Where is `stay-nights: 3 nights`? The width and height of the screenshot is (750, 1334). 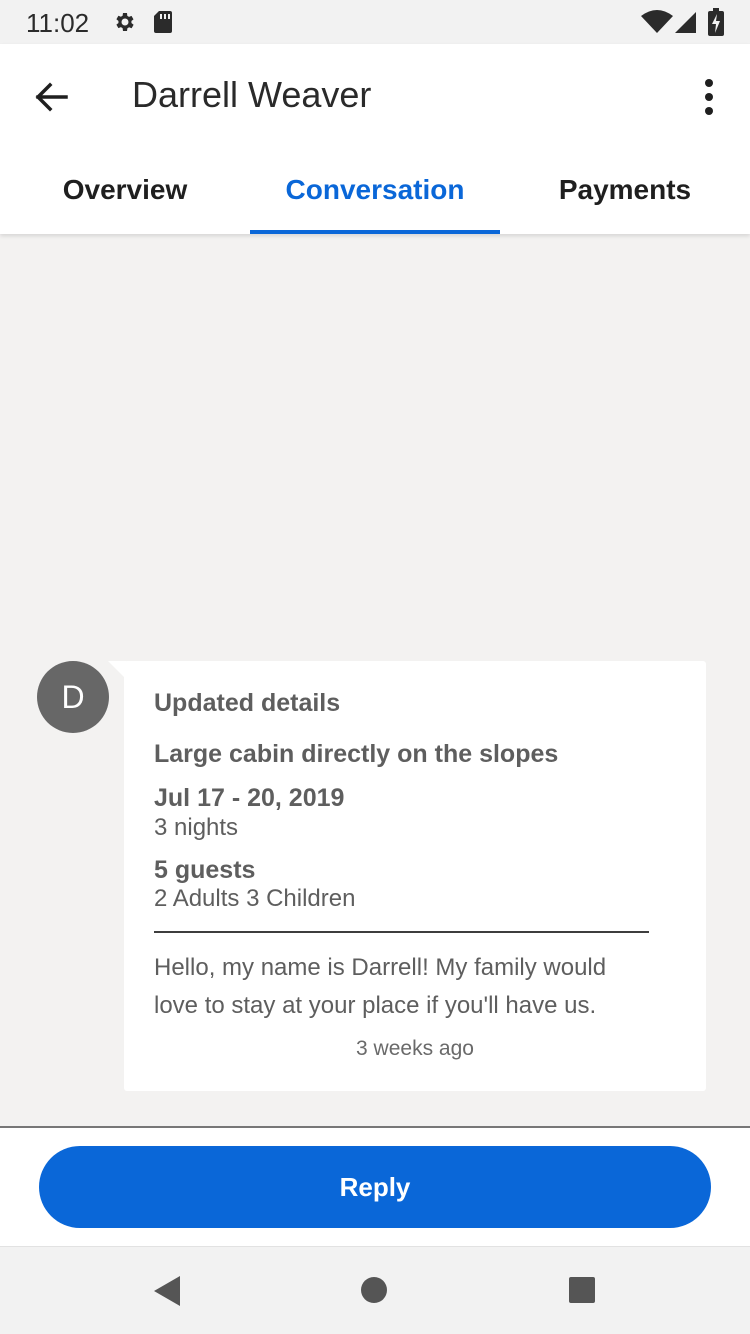
stay-nights: 3 nights is located at coordinates (196, 827).